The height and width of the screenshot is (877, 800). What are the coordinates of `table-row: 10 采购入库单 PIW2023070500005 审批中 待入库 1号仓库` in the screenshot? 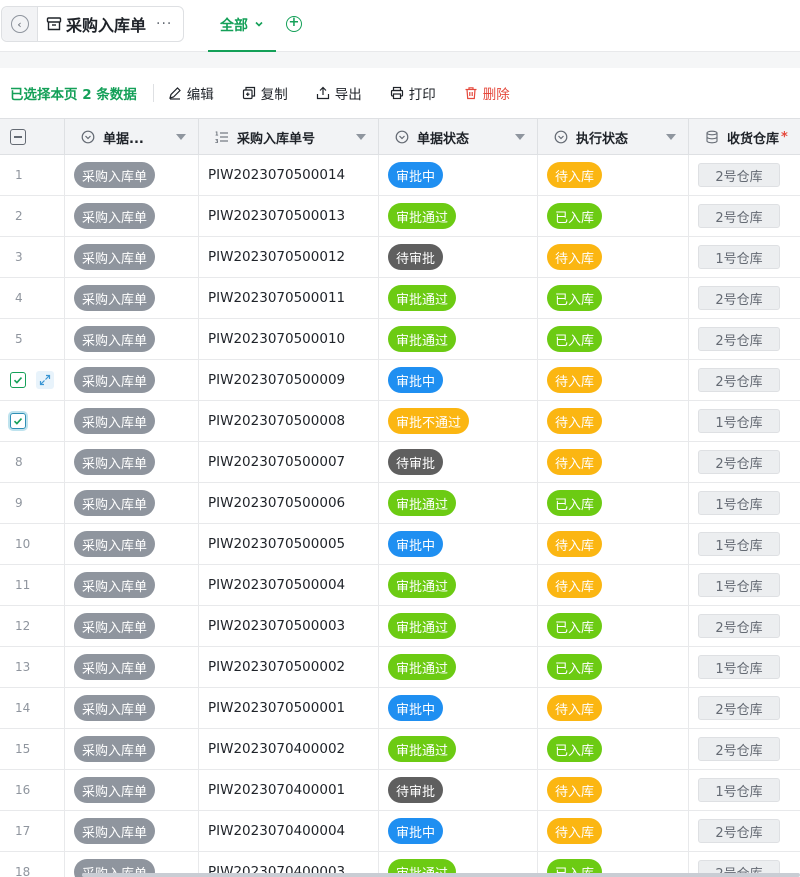 It's located at (400, 544).